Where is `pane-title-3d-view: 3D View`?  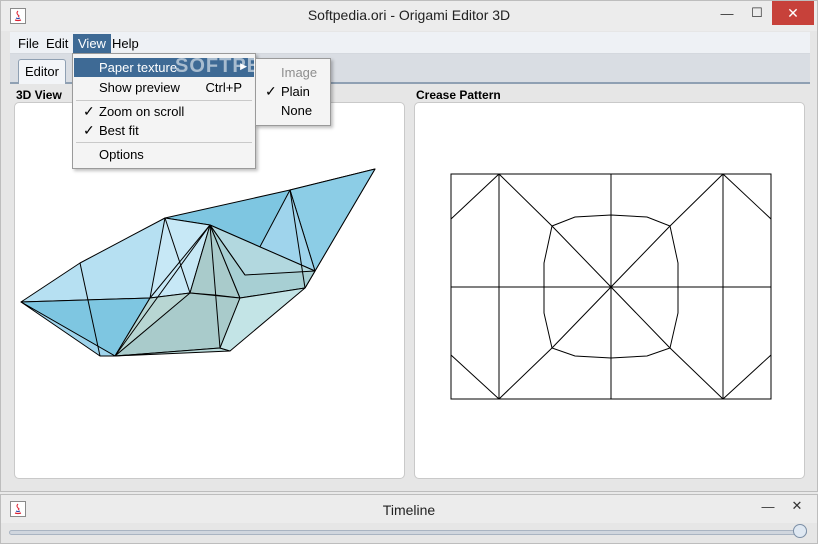 pane-title-3d-view: 3D View is located at coordinates (39, 95).